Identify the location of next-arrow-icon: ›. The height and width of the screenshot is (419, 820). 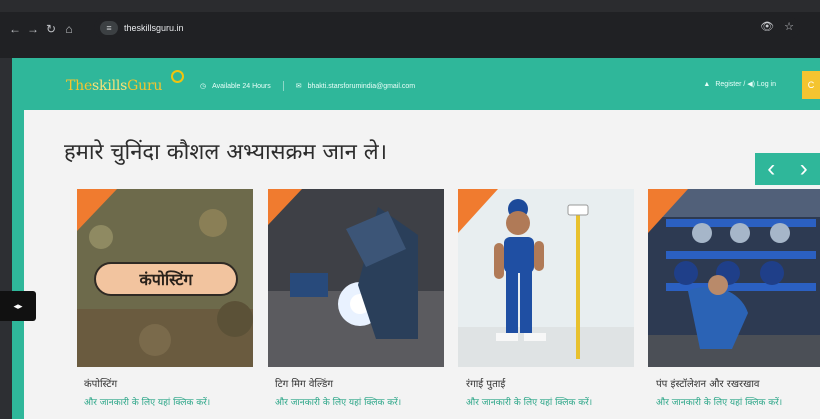
(804, 169).